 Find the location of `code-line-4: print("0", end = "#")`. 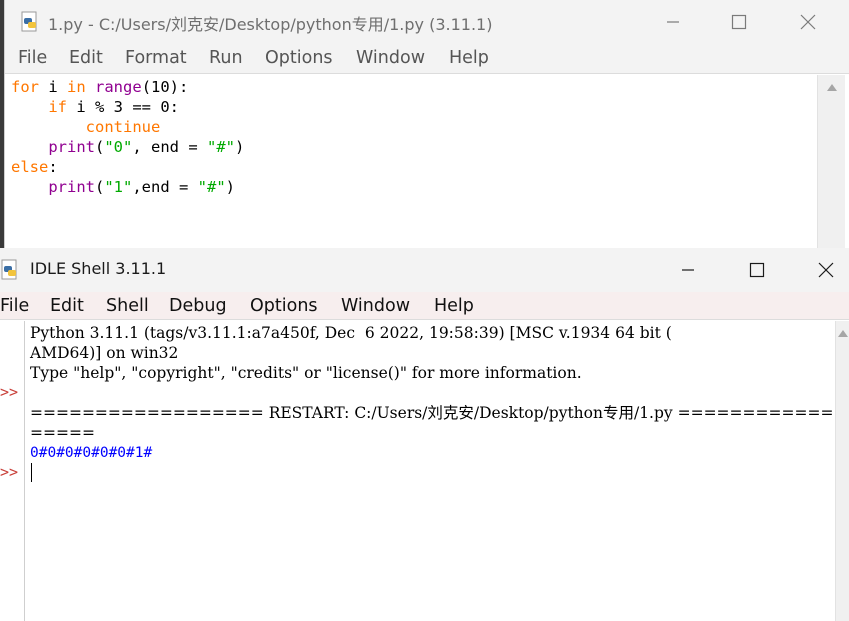

code-line-4: print("0", end = "#") is located at coordinates (146, 147).